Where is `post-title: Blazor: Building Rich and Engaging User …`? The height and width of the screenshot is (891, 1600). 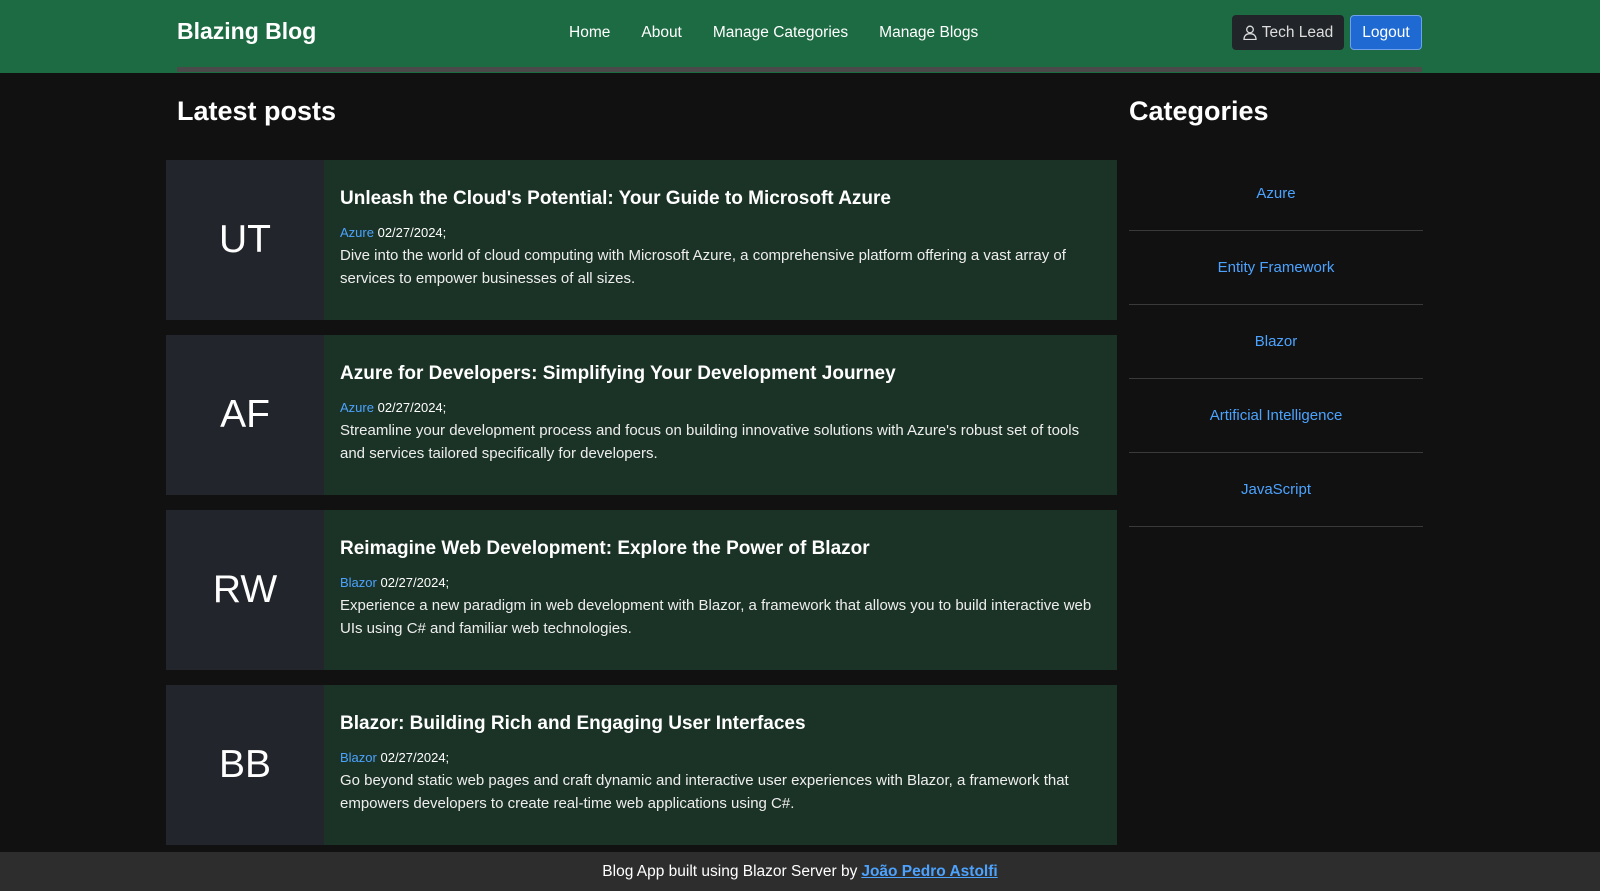
post-title: Blazor: Building Rich and Engaging User … is located at coordinates (719, 724).